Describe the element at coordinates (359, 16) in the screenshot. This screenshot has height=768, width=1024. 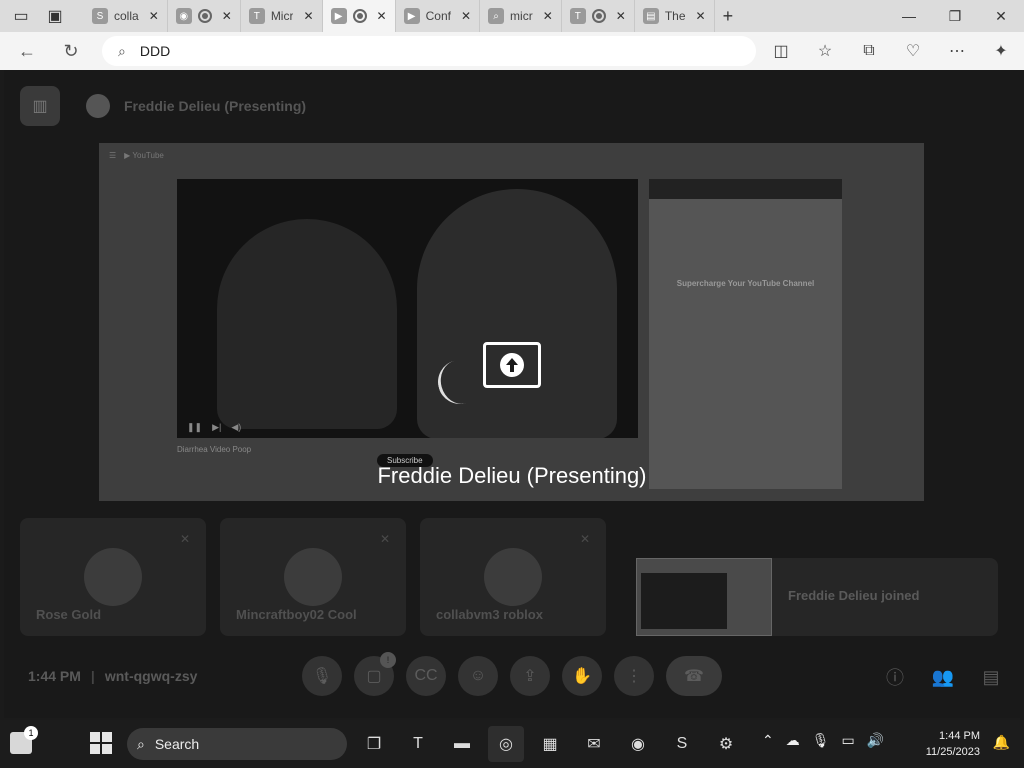
I see `tab-meet: ▶ ✕` at that location.